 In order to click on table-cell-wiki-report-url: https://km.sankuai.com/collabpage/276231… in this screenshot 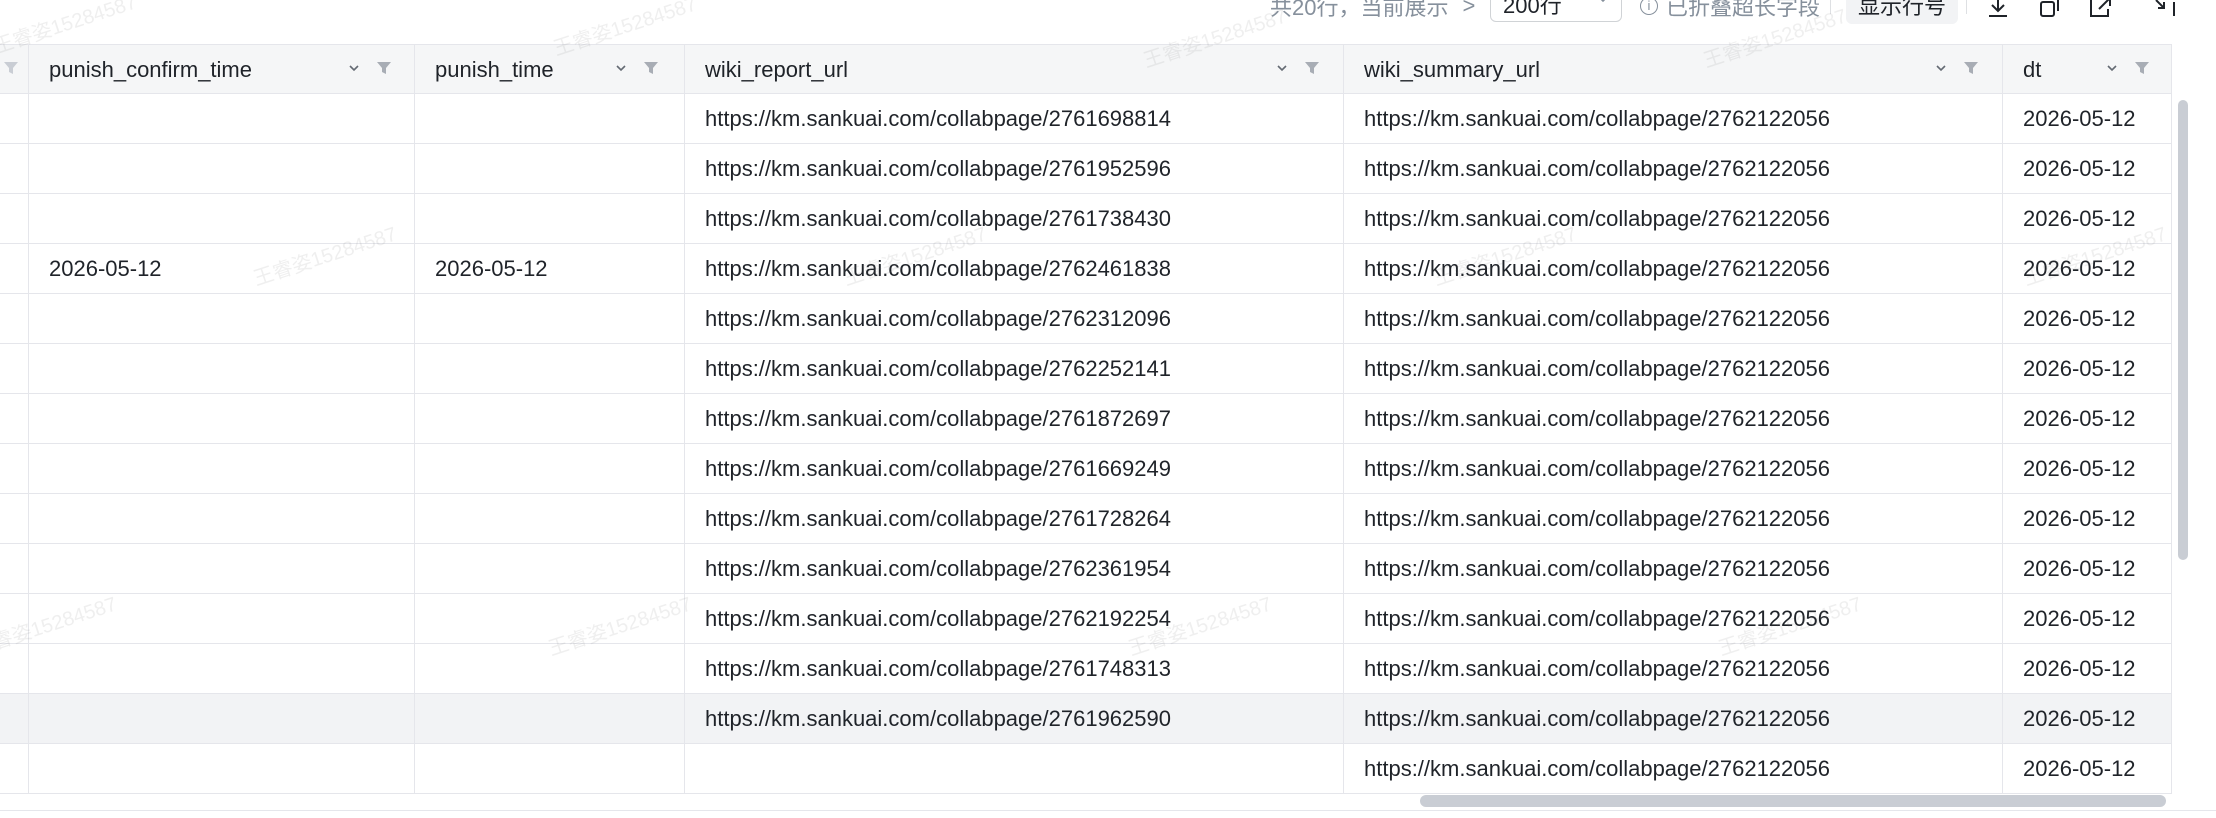, I will do `click(1014, 318)`.